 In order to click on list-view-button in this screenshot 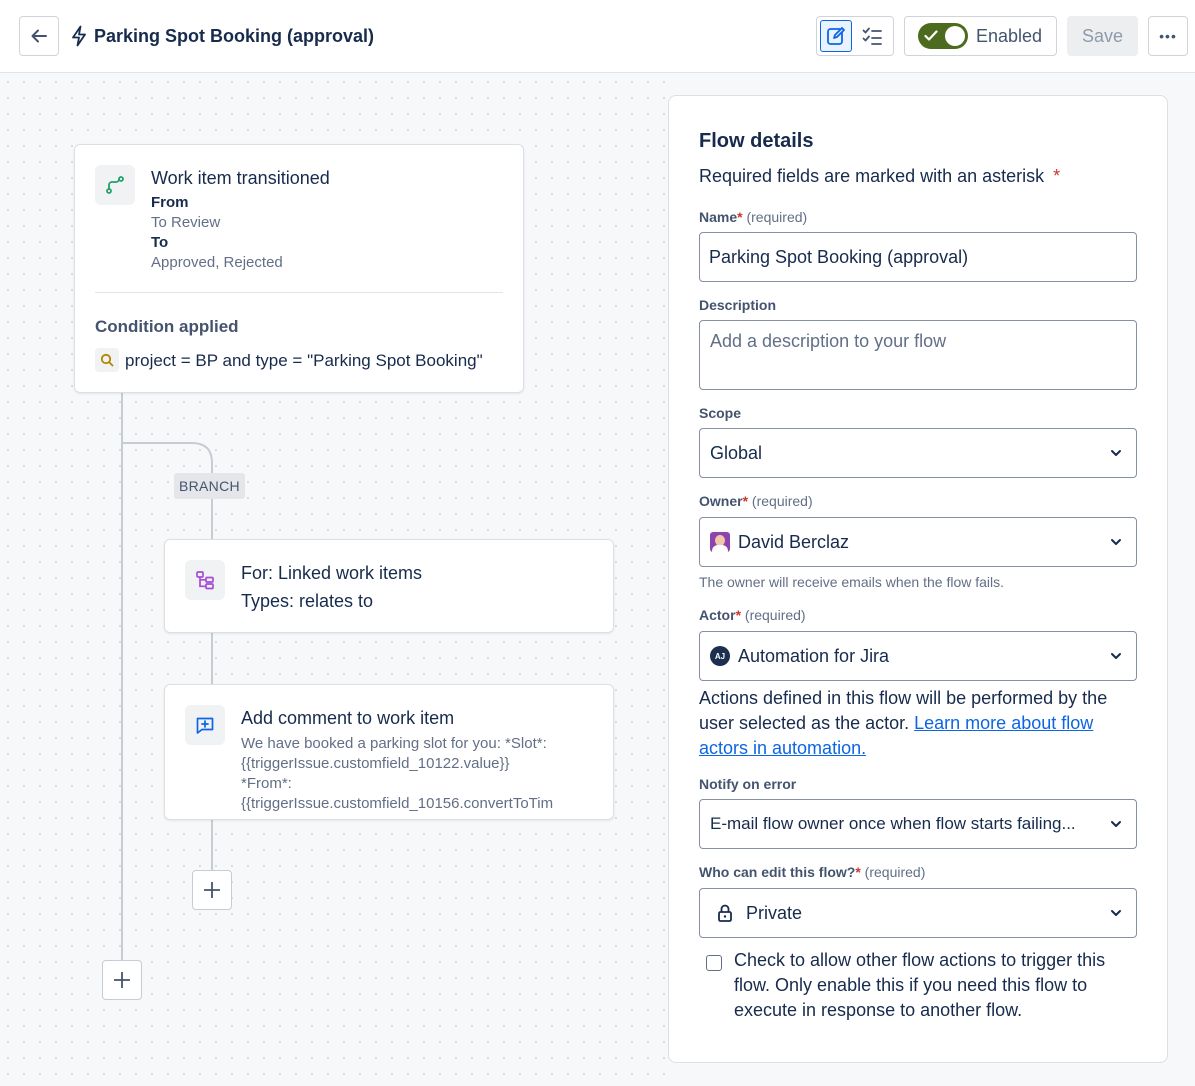, I will do `click(872, 36)`.